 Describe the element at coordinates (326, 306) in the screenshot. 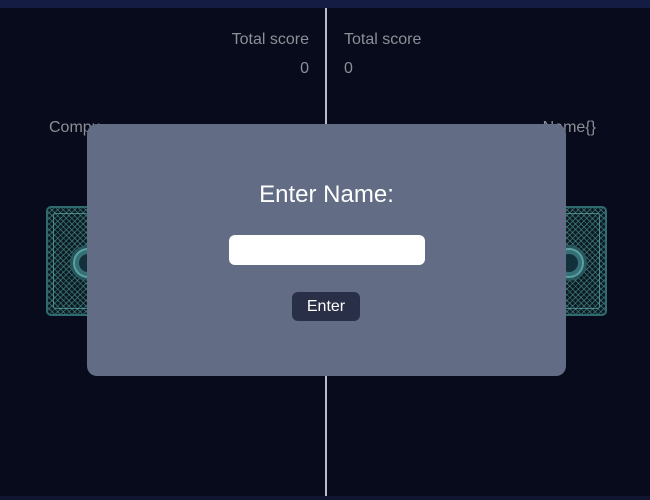

I see `enter-button: Enter` at that location.